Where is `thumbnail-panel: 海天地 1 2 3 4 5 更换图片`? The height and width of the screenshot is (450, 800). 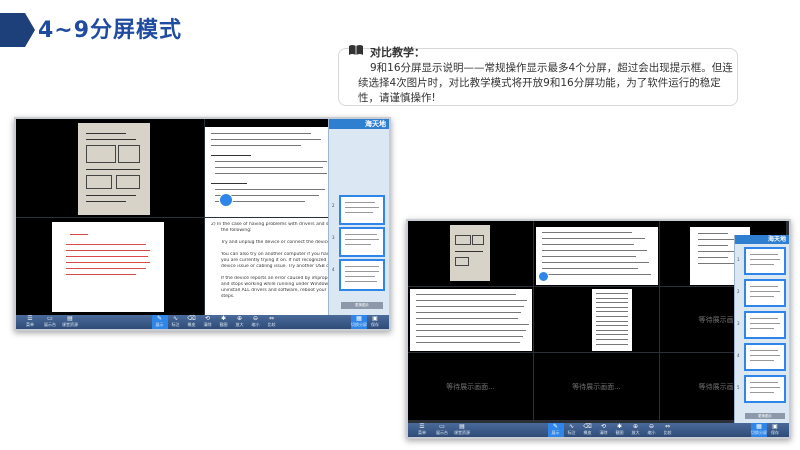 thumbnail-panel: 海天地 1 2 3 4 5 更换图片 is located at coordinates (761, 329).